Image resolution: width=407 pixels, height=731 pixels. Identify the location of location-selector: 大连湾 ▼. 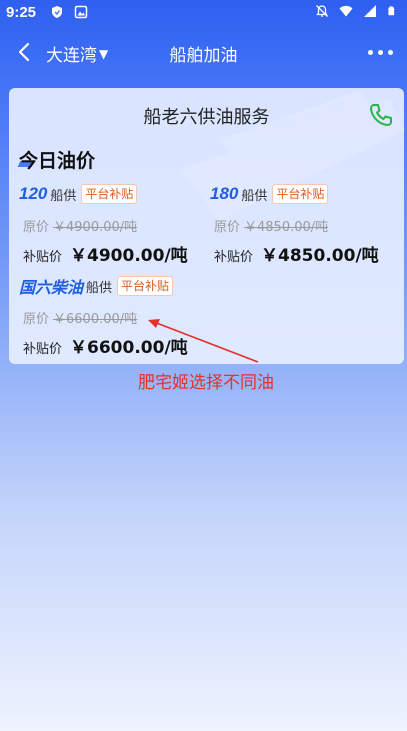
(77, 53).